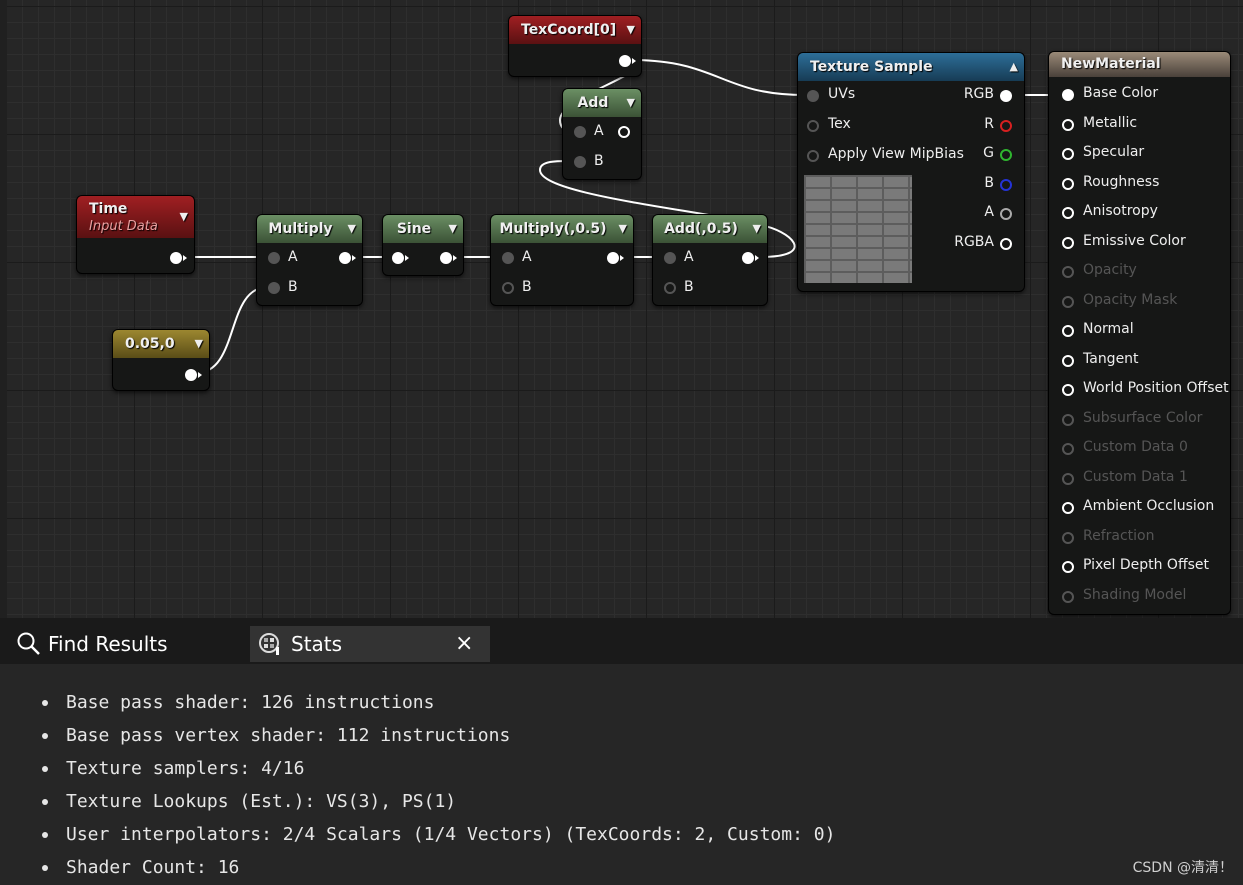 This screenshot has width=1243, height=885. Describe the element at coordinates (575, 30) in the screenshot. I see `node-header: TexCoord[0] ▼` at that location.